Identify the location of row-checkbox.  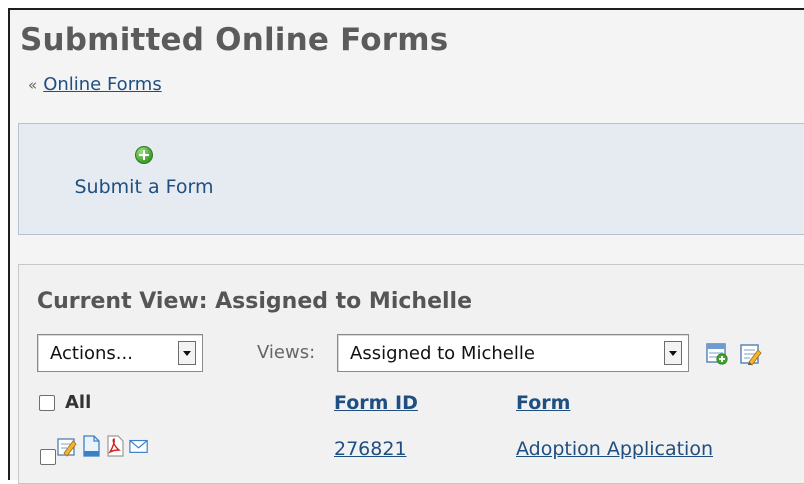
(48, 457).